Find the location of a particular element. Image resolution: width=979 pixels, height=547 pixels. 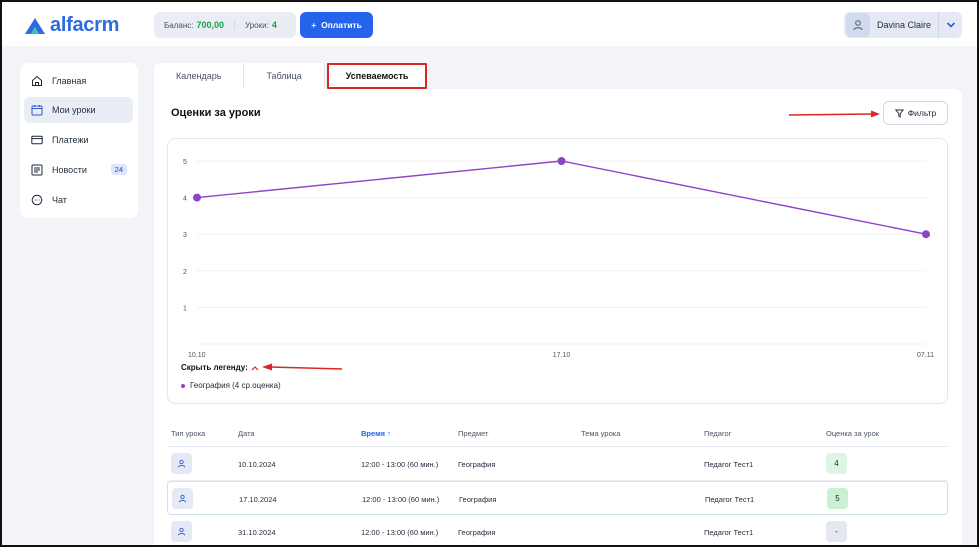

sidebar-item-home: Главная is located at coordinates (78, 81).